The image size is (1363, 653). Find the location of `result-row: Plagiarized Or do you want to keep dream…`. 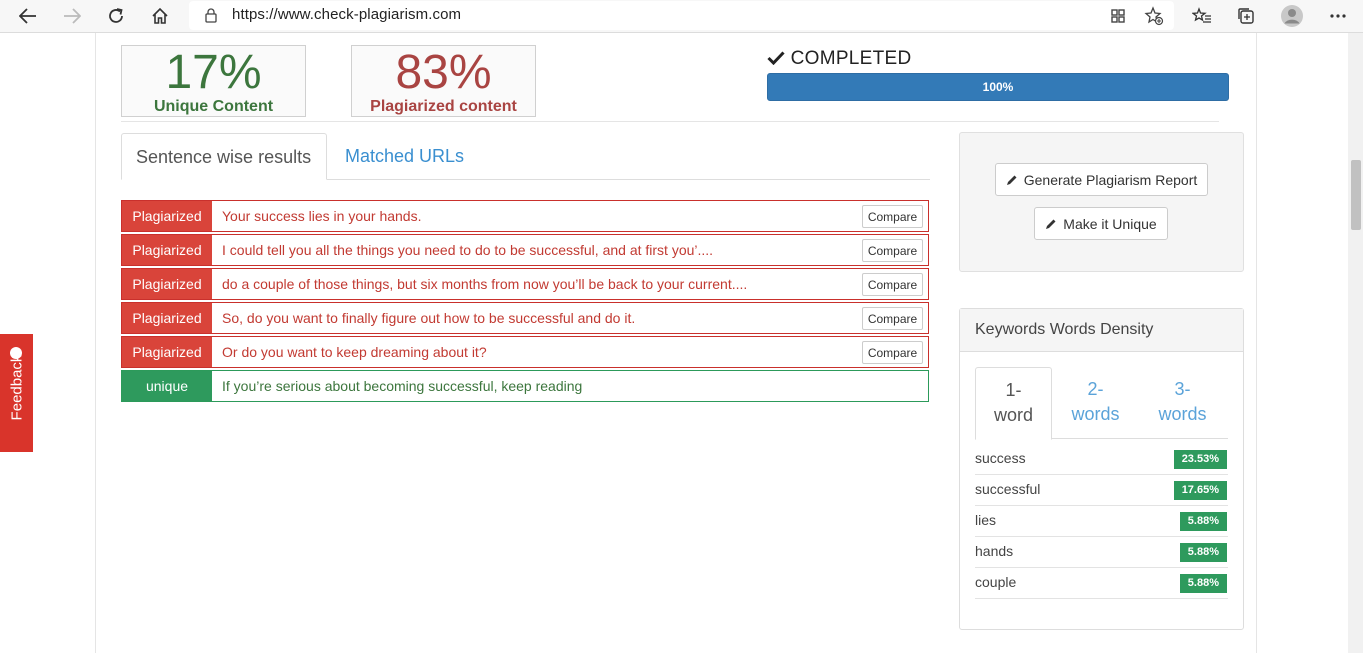

result-row: Plagiarized Or do you want to keep dream… is located at coordinates (525, 352).